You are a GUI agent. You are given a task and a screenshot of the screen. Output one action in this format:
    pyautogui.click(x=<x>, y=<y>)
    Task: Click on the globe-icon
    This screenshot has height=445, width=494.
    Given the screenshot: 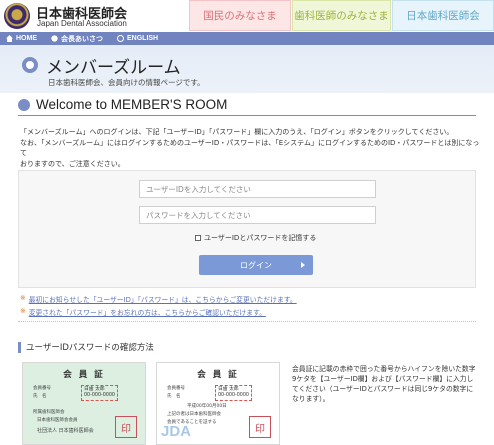 What is the action you would take?
    pyautogui.click(x=120, y=38)
    